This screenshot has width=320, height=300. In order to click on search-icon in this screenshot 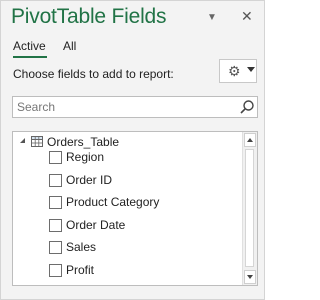, I will do `click(247, 107)`.